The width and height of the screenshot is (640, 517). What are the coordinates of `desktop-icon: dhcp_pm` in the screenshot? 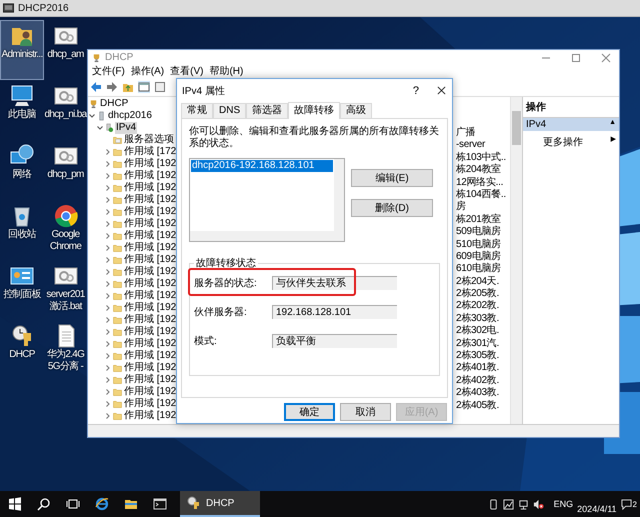 It's located at (65, 170).